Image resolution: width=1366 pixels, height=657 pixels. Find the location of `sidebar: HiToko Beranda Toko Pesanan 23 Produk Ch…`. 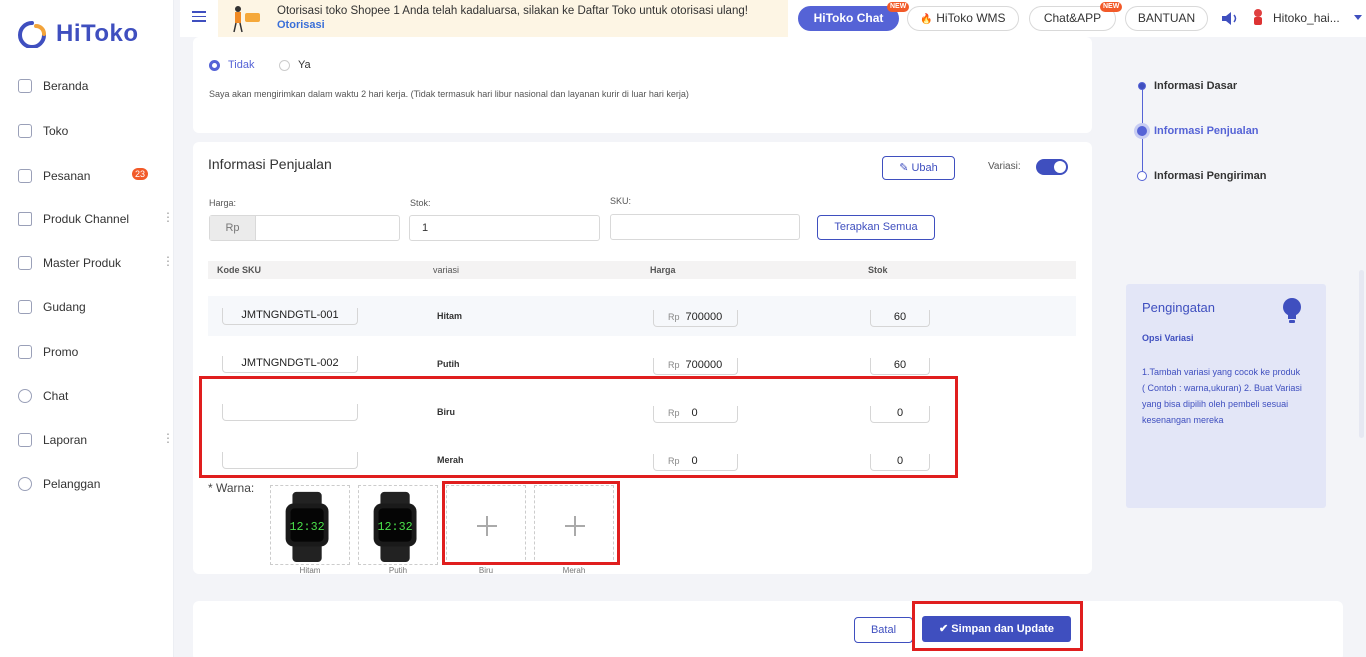

sidebar: HiToko Beranda Toko Pesanan 23 Produk Ch… is located at coordinates (87, 328).